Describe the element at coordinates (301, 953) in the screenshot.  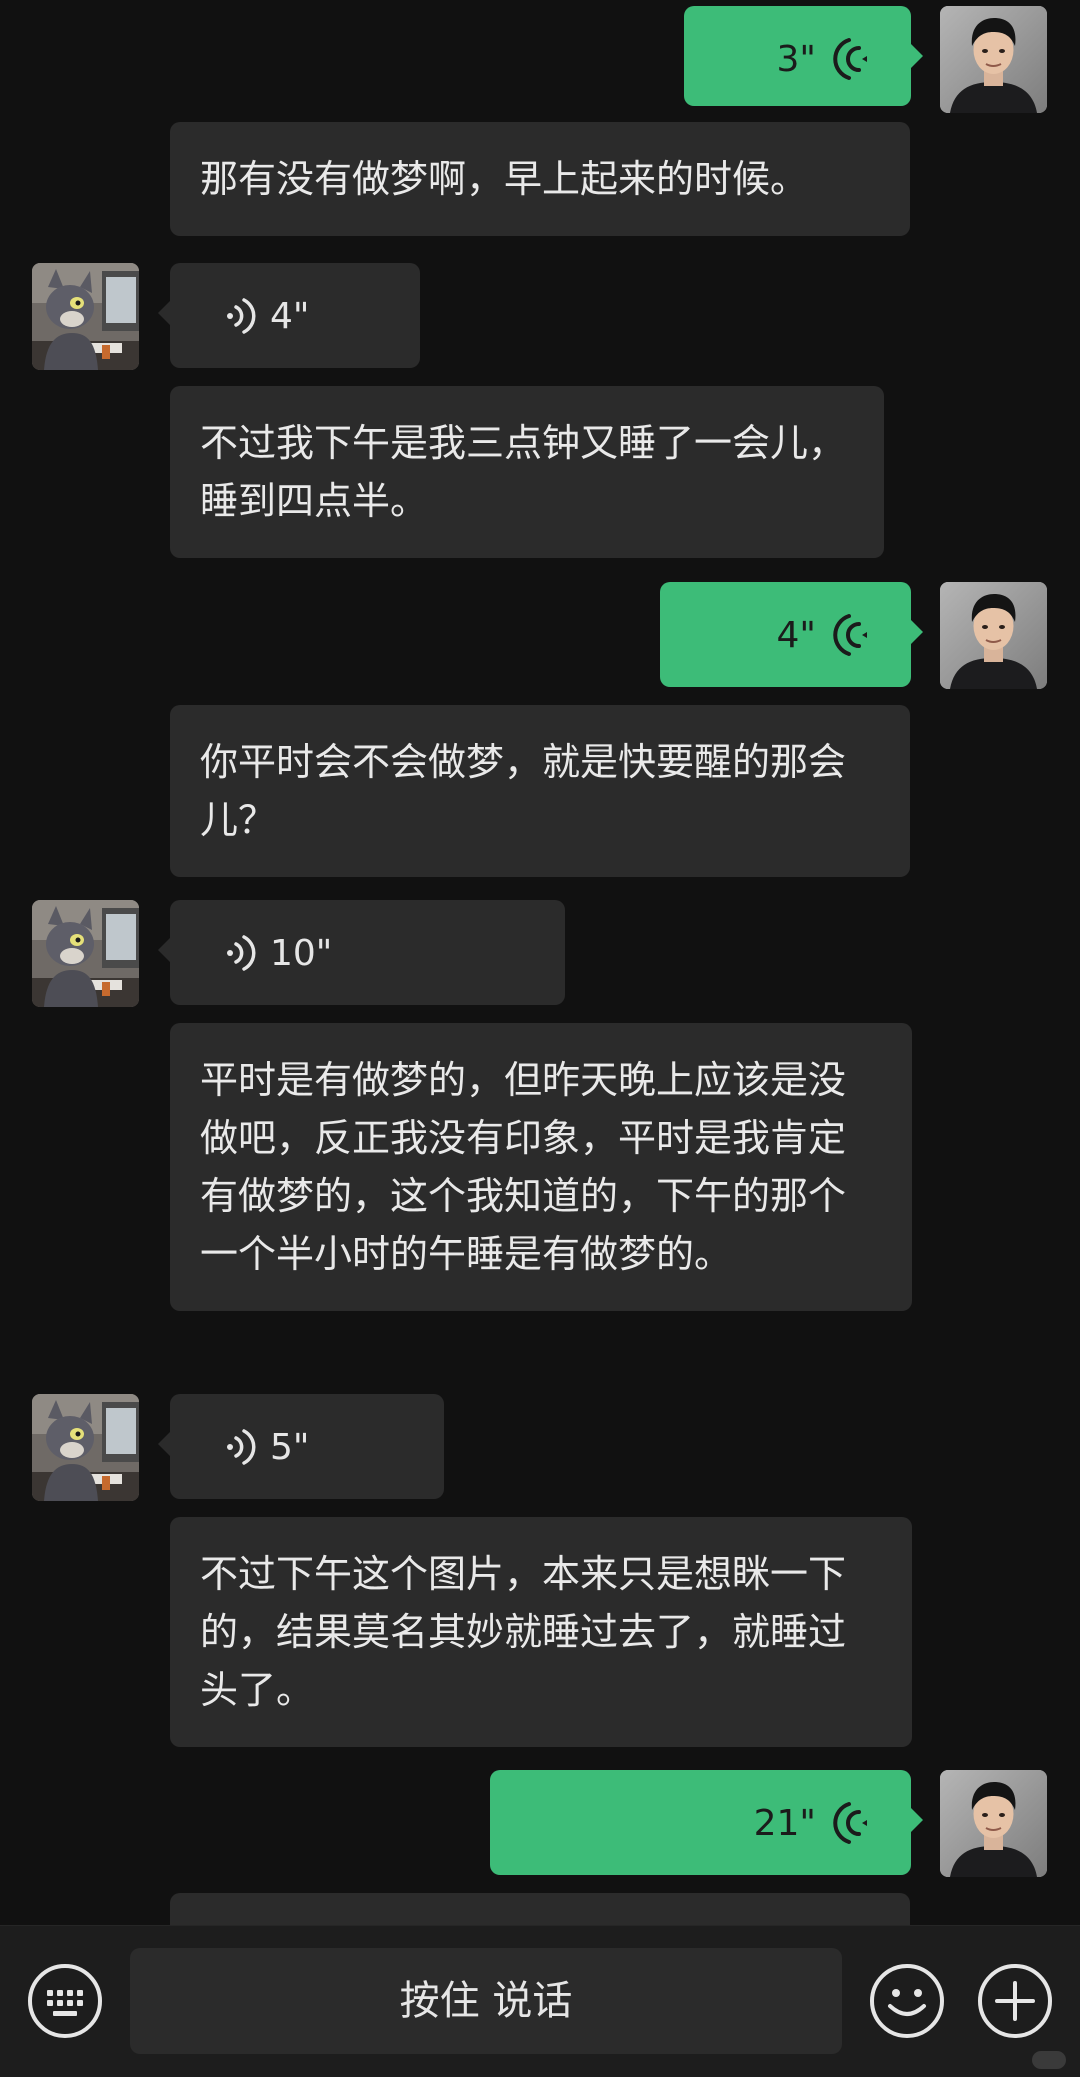
I see `voice-duration: 10"` at that location.